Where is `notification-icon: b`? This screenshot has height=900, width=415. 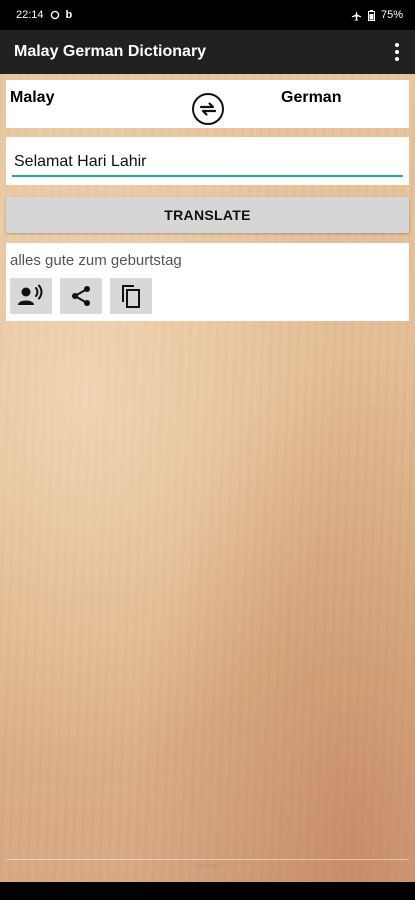 notification-icon: b is located at coordinates (69, 15).